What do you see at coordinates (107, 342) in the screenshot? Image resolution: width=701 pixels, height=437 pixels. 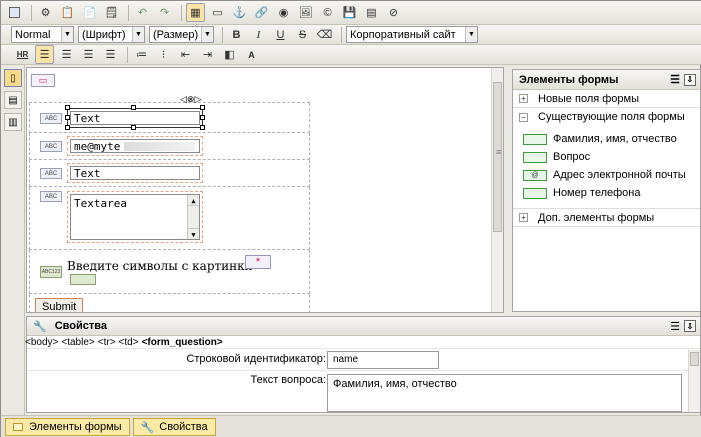 I see `breadcrumb-item: <tr>` at bounding box center [107, 342].